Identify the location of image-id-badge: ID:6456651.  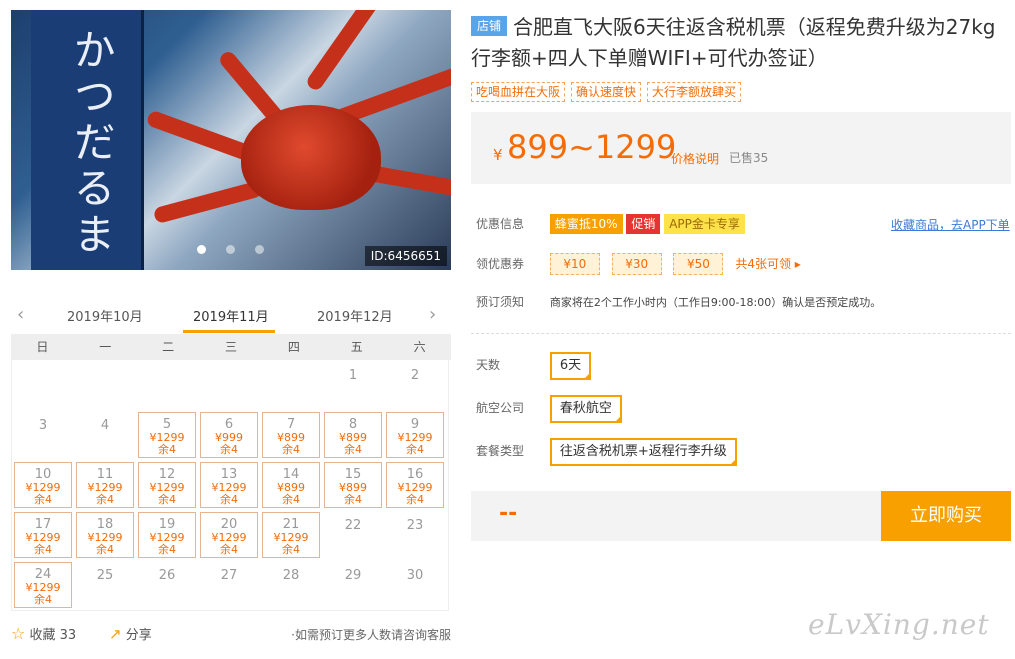
(405, 256).